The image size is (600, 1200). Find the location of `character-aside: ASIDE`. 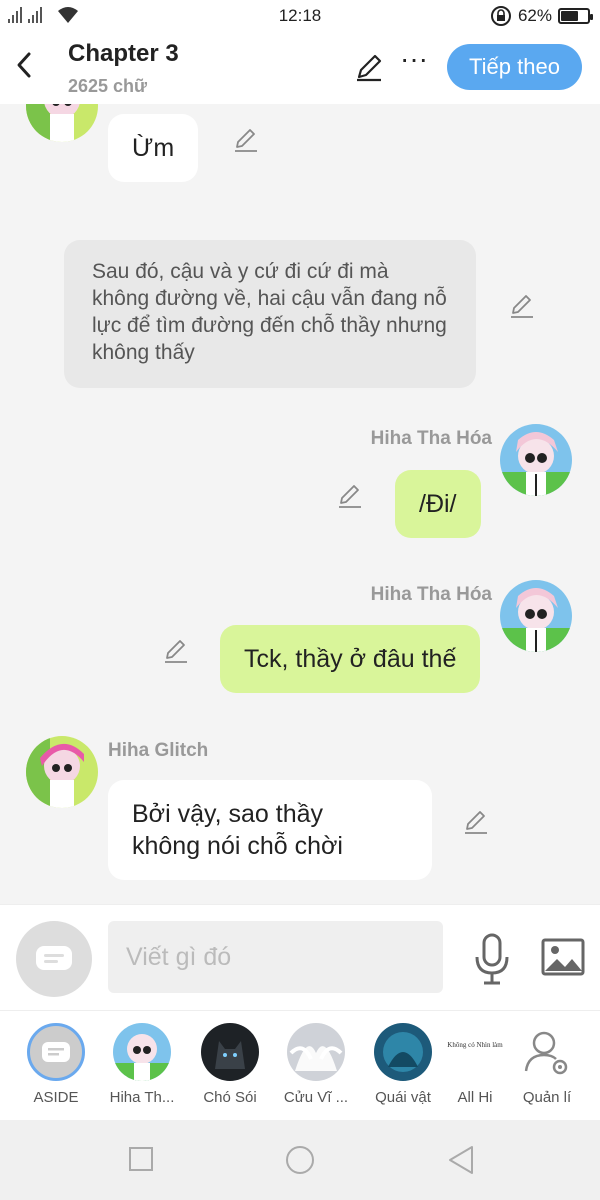

character-aside: ASIDE is located at coordinates (56, 1064).